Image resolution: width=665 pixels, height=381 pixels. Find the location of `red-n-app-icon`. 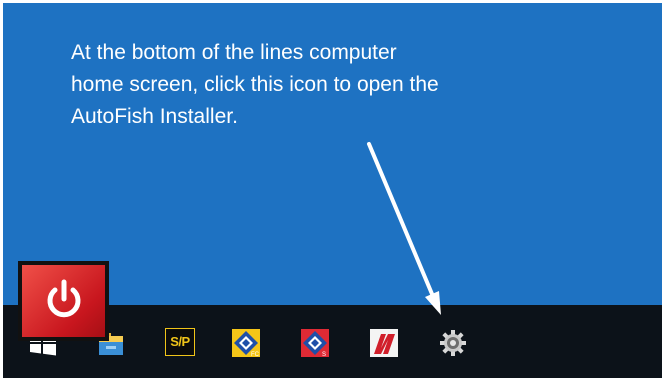

red-n-app-icon is located at coordinates (384, 343).